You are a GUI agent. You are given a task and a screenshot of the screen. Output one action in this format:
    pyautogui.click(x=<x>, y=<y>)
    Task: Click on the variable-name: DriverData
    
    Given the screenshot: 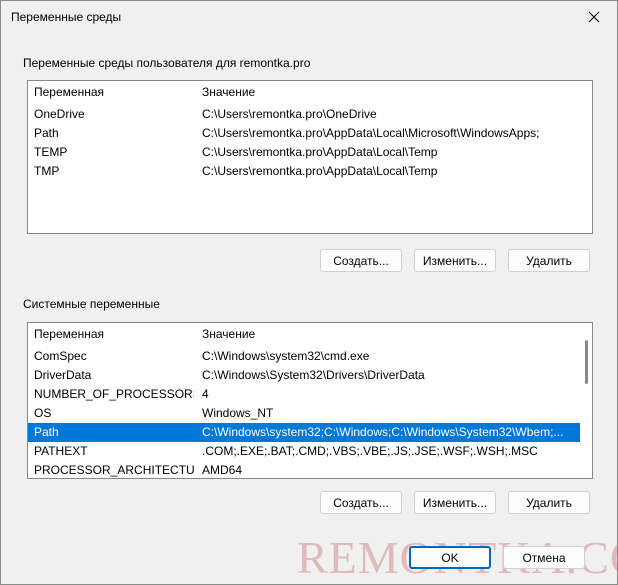 What is the action you would take?
    pyautogui.click(x=63, y=375)
    